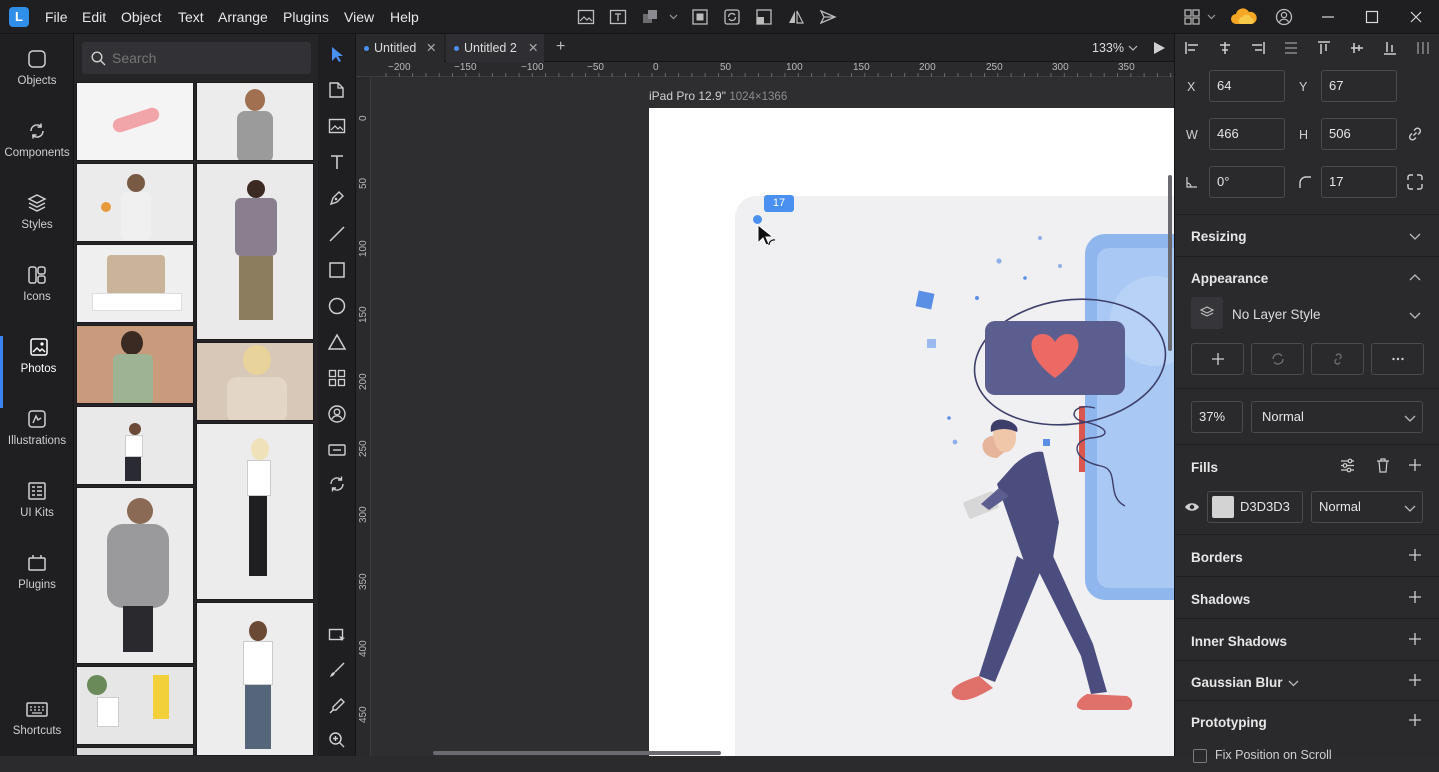  I want to click on rotate-icon, so click(732, 17).